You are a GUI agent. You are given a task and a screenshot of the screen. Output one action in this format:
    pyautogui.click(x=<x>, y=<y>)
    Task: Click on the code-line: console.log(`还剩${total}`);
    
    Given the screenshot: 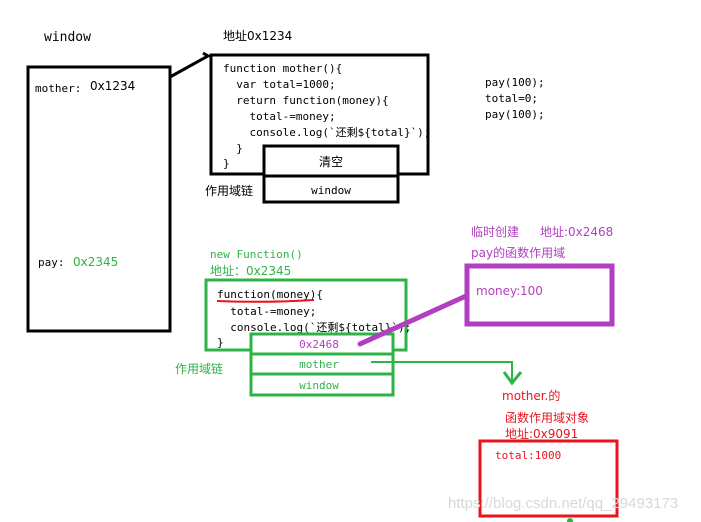 What is the action you would take?
    pyautogui.click(x=326, y=132)
    